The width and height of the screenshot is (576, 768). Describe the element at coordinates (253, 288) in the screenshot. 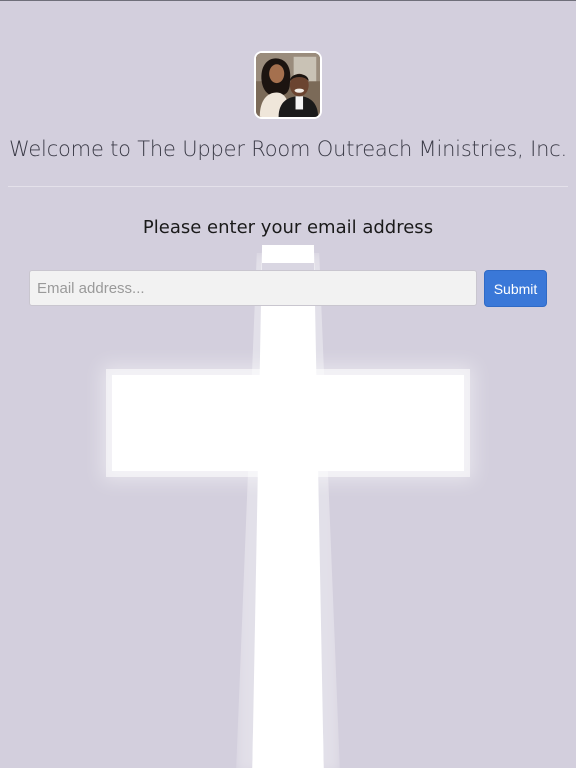

I see `email-field` at that location.